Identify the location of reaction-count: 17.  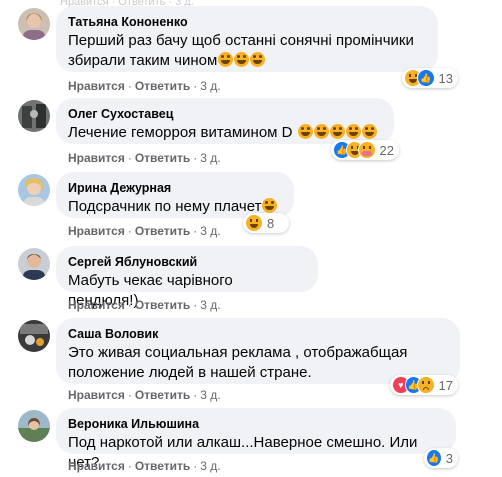
(446, 385).